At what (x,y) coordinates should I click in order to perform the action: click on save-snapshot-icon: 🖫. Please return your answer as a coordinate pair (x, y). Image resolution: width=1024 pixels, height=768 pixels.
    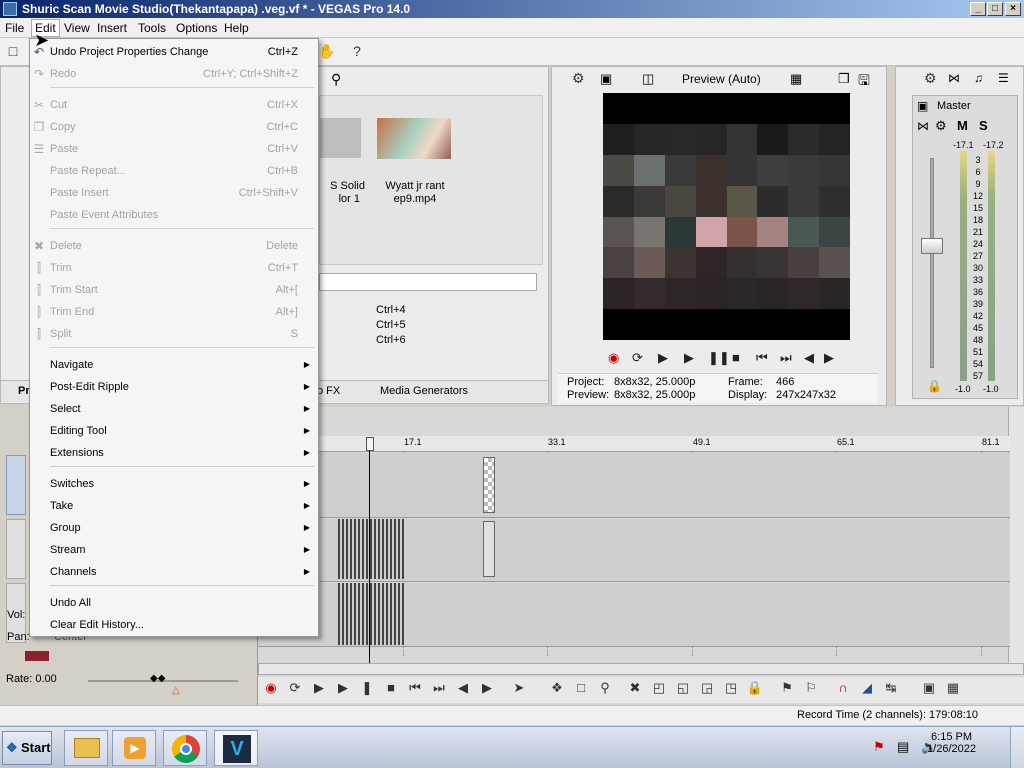
    Looking at the image, I should click on (864, 82).